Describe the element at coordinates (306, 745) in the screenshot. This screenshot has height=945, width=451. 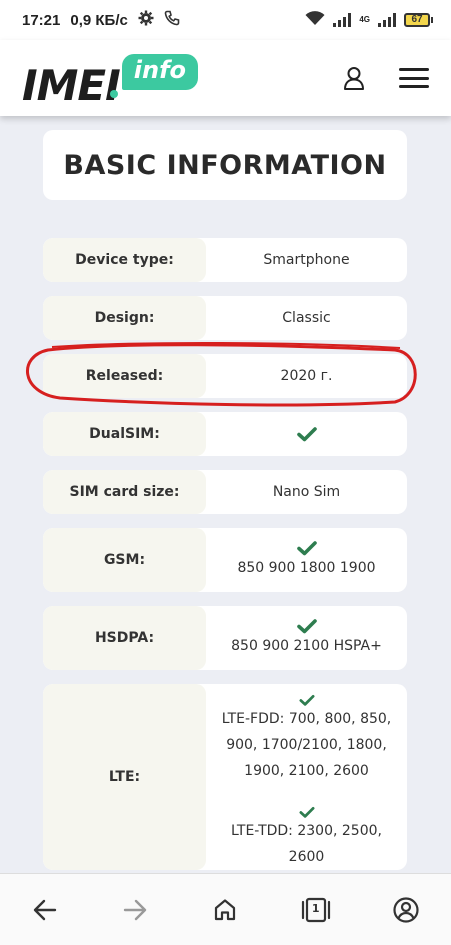
I see `lte-fdd-line-2: 900, 1700/2100, 1800,` at that location.